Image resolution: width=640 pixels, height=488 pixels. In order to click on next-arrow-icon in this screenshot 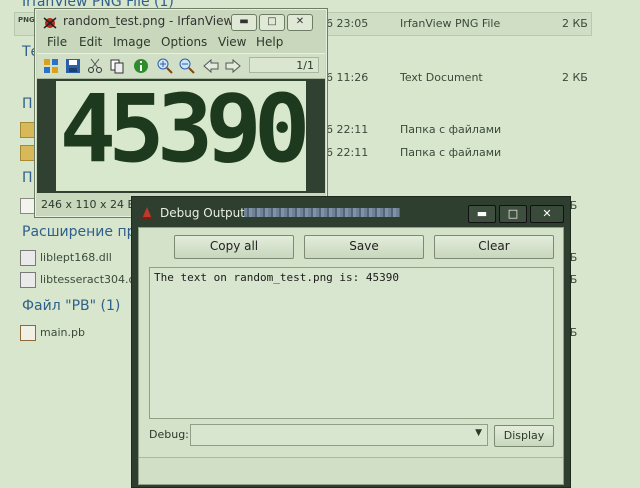, I will do `click(233, 66)`.